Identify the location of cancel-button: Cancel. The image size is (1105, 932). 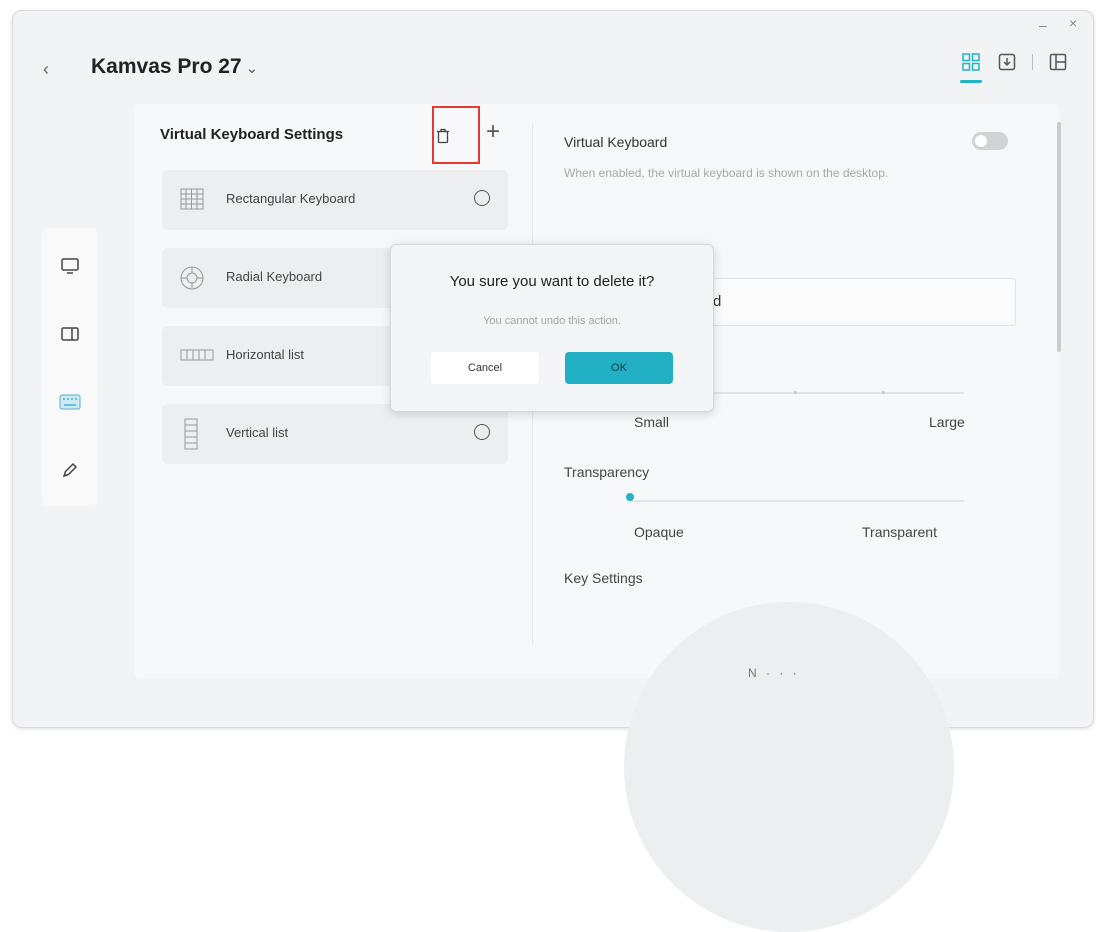
(485, 368).